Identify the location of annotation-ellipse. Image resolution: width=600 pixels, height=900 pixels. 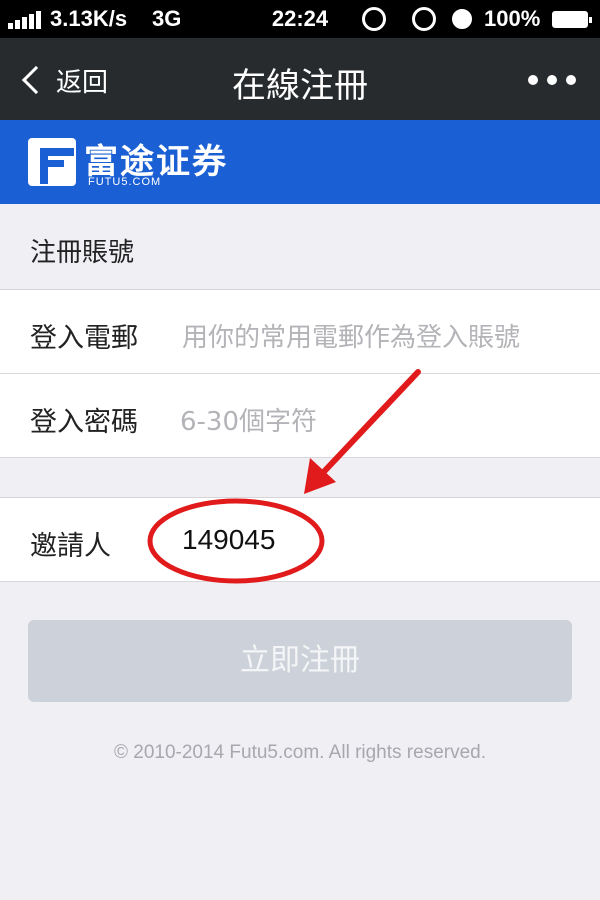
(236, 541).